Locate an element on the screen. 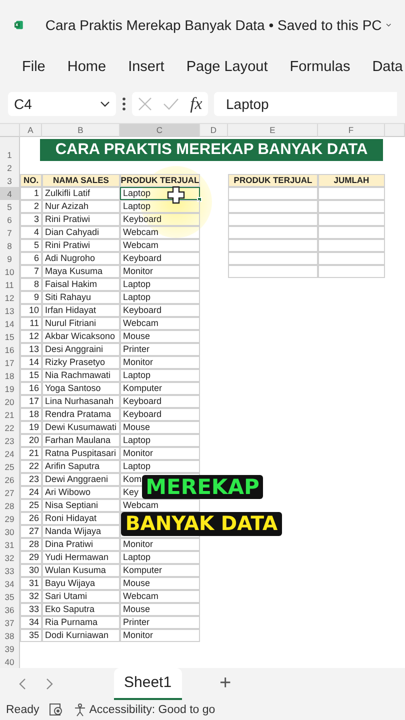 Image resolution: width=405 pixels, height=720 pixels. row-header: 4 is located at coordinates (10, 193).